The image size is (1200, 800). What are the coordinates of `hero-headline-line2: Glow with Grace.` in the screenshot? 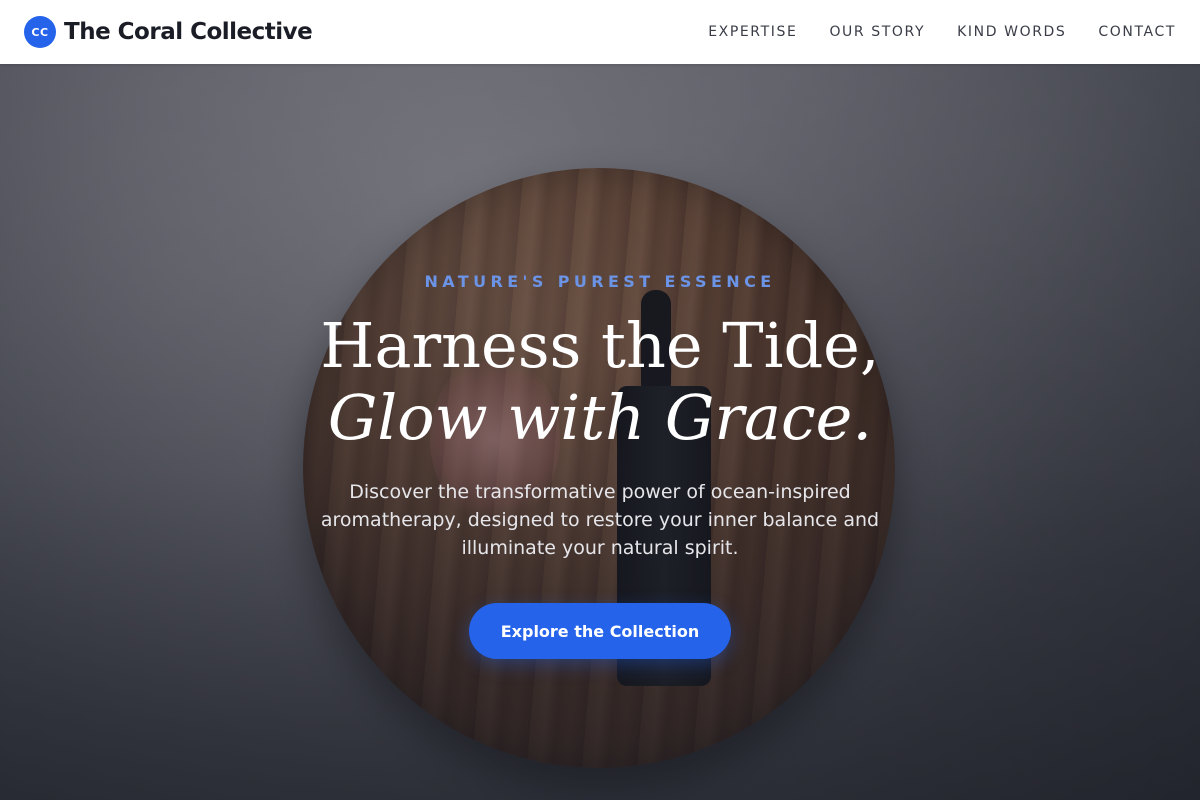 It's located at (600, 417).